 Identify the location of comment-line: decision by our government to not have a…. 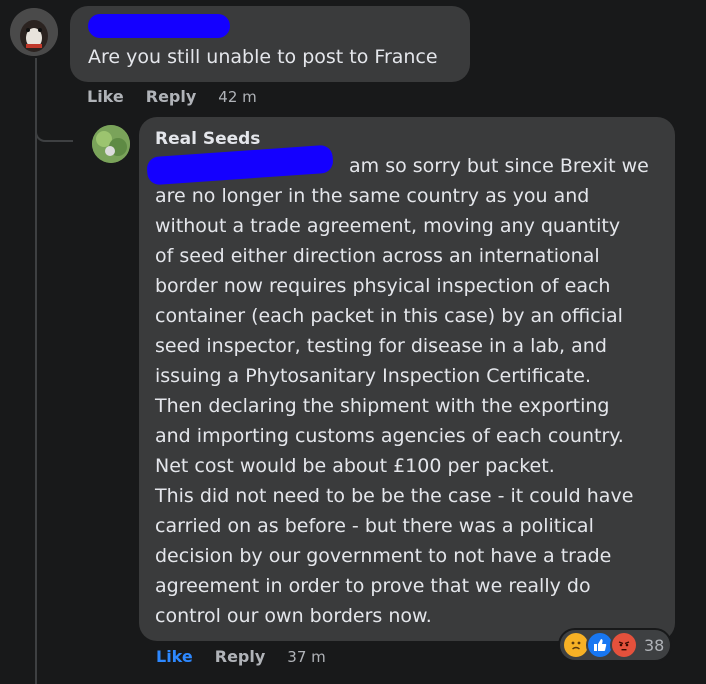
(383, 556).